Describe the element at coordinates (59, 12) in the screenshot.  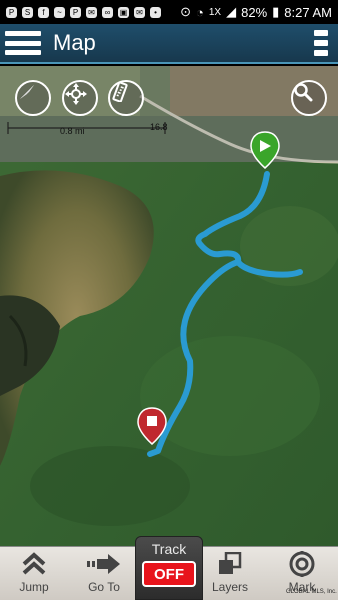
I see `leaf-icon: ~` at that location.